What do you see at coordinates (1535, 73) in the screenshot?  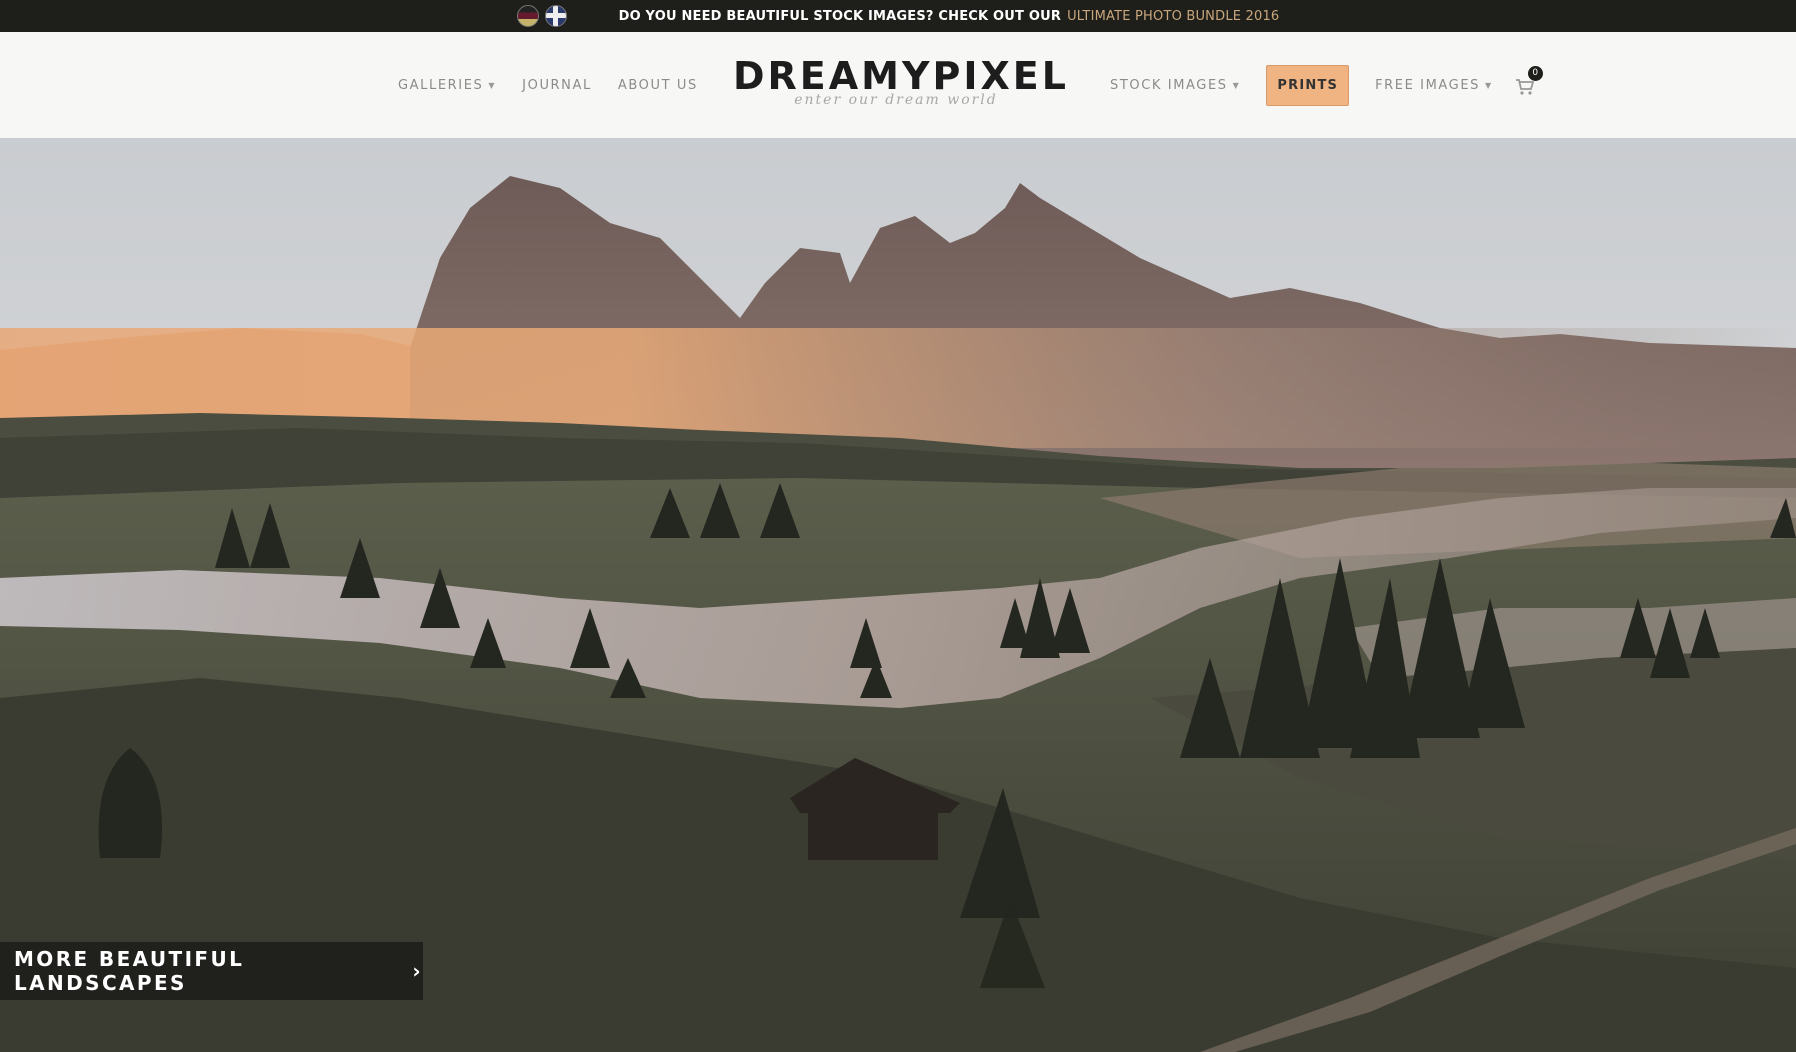 I see `cart-count-badge: 0` at bounding box center [1535, 73].